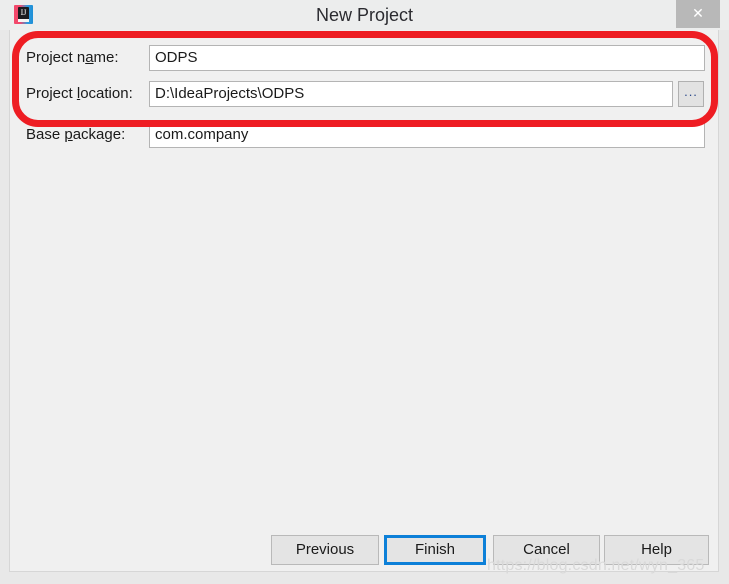  Describe the element at coordinates (411, 94) in the screenshot. I see `project-location-input: D:\IdeaProjects\ODPS` at that location.